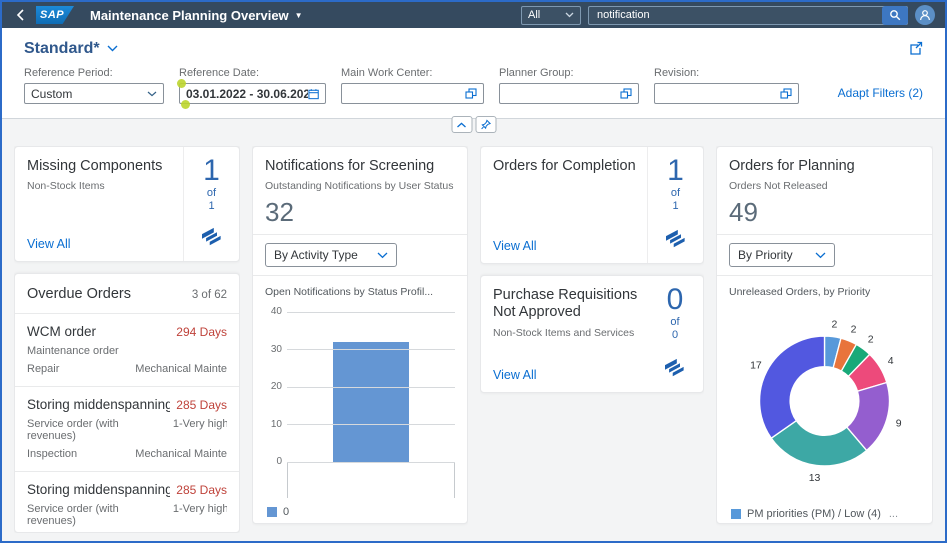 This screenshot has width=947, height=543. What do you see at coordinates (534, 15) in the screenshot?
I see `search-scope-value: All` at bounding box center [534, 15].